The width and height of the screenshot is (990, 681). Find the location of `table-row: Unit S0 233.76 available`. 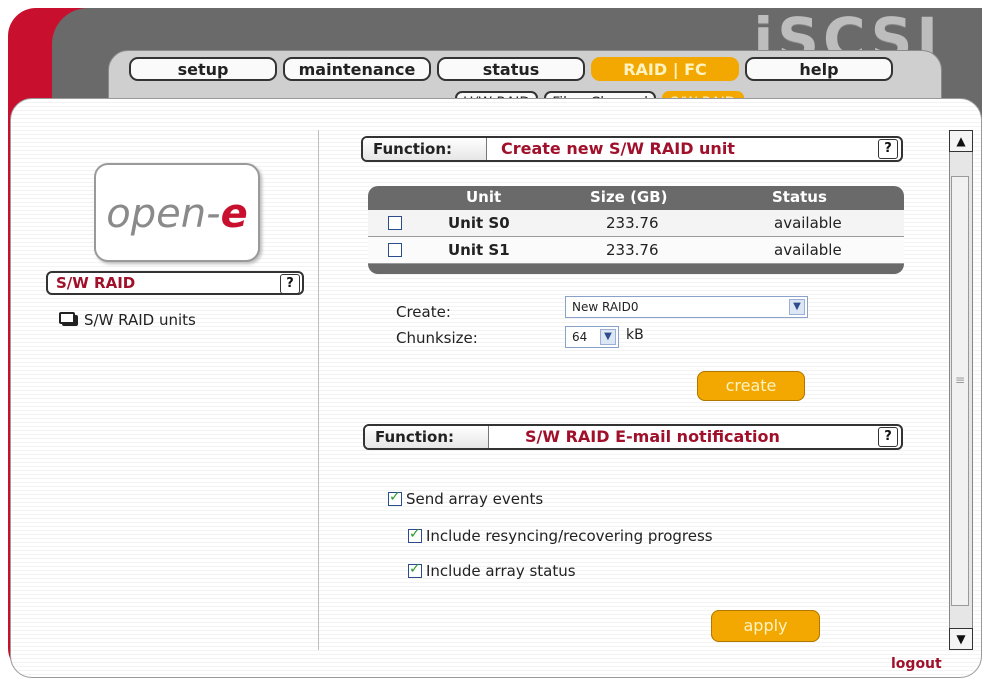

table-row: Unit S0 233.76 available is located at coordinates (636, 223).